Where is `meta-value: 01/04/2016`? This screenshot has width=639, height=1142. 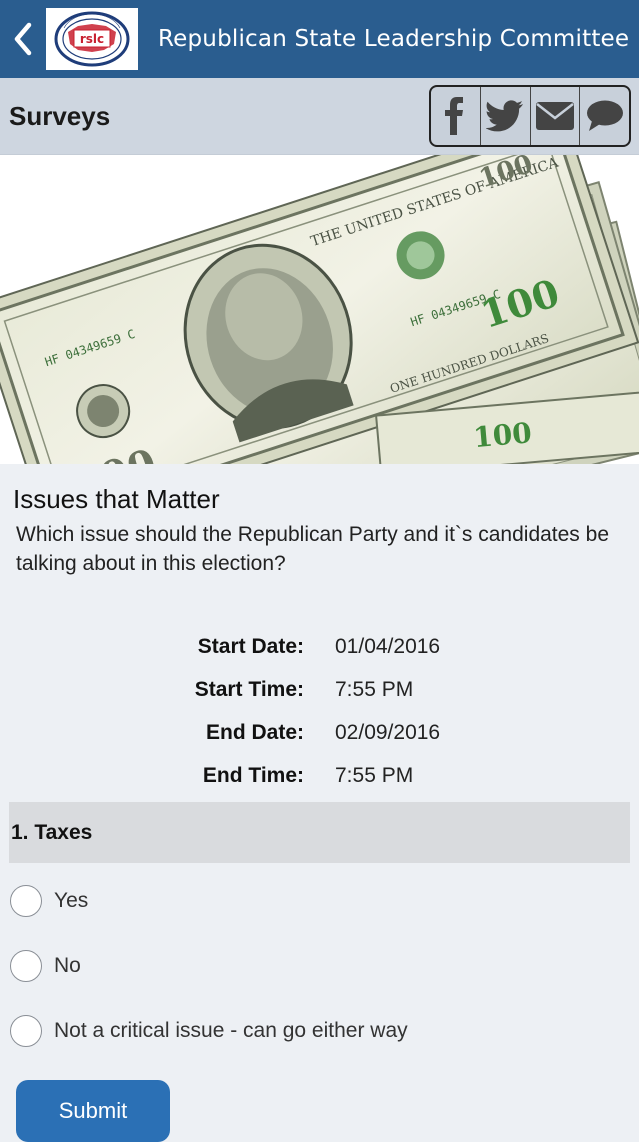
meta-value: 01/04/2016 is located at coordinates (388, 646).